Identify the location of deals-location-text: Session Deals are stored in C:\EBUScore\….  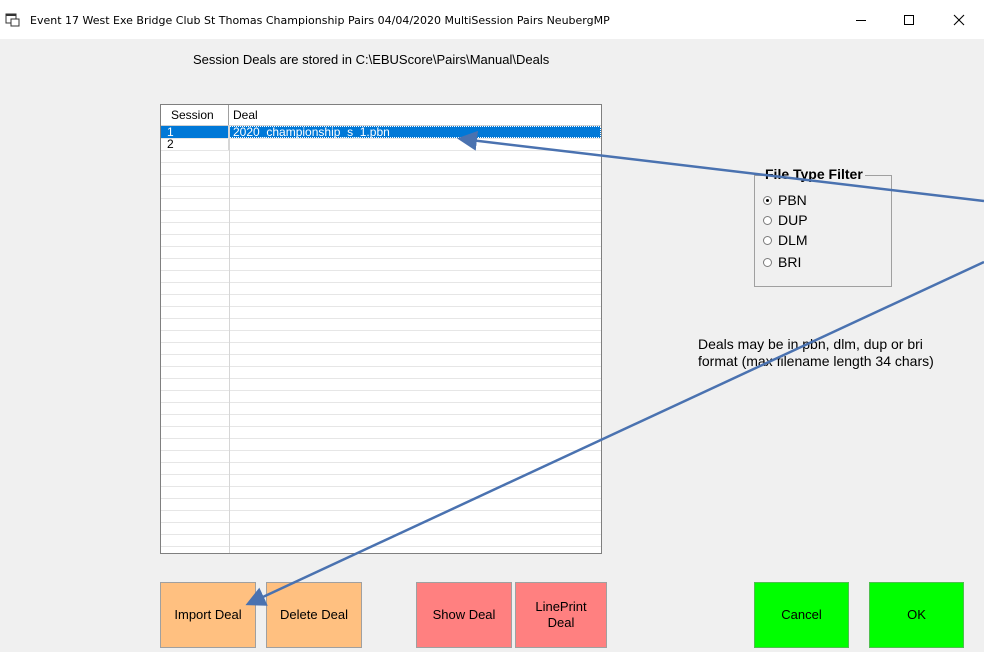
(371, 59).